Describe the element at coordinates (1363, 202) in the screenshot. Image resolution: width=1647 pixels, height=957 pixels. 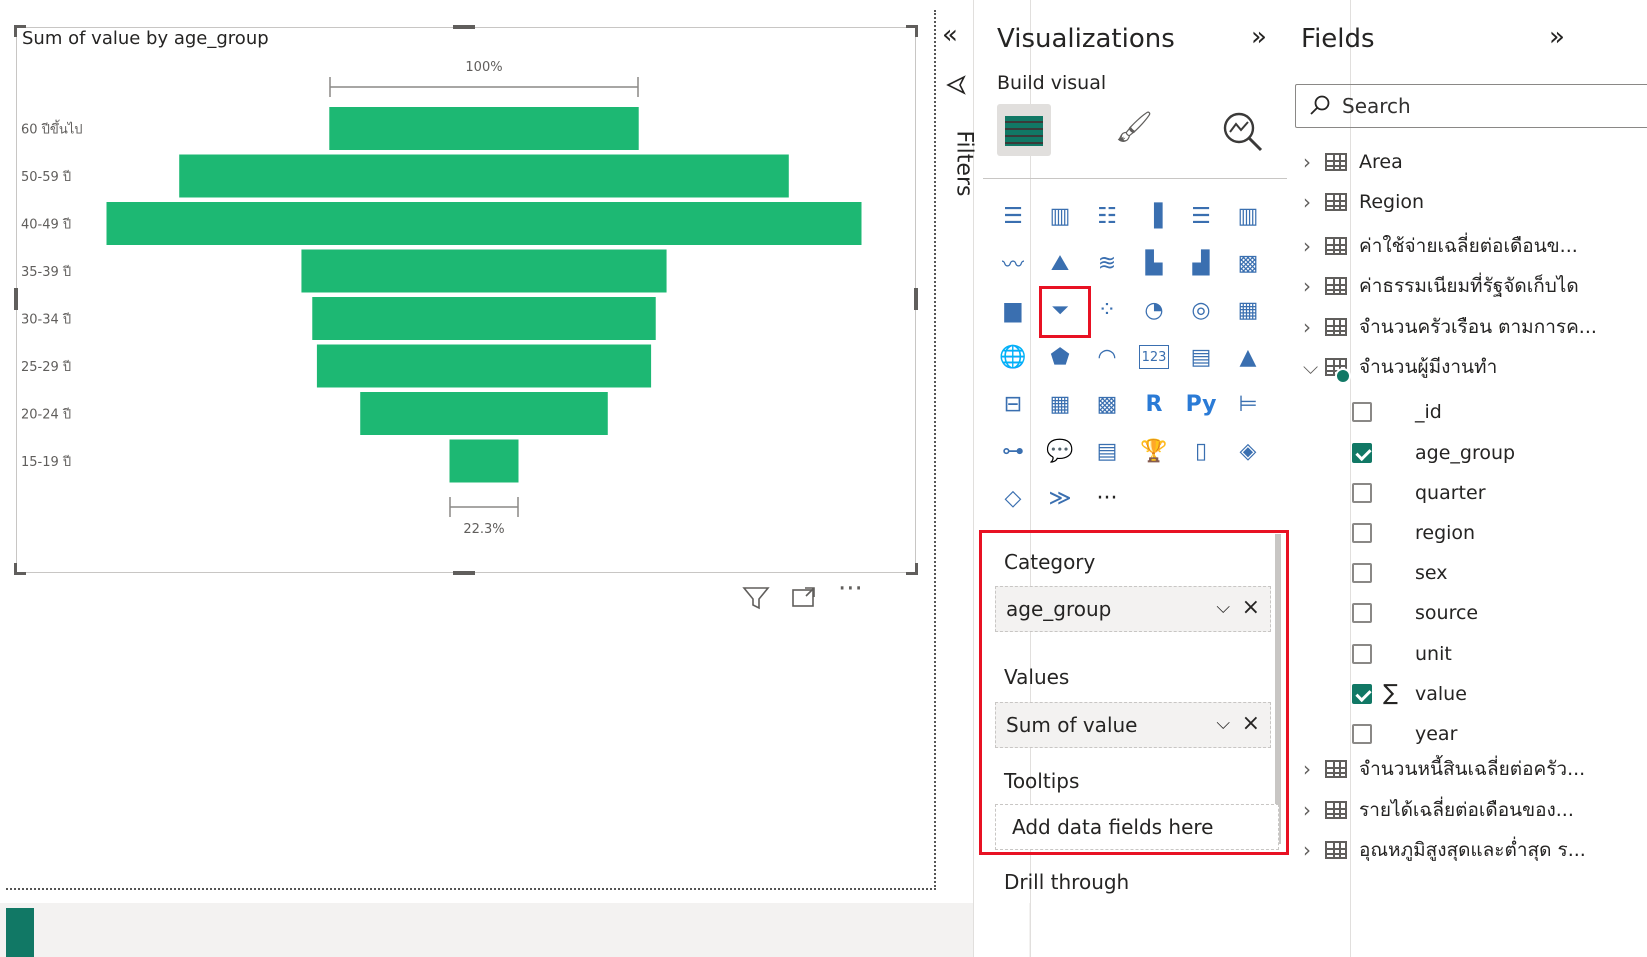
I see `table-row: › Region` at that location.